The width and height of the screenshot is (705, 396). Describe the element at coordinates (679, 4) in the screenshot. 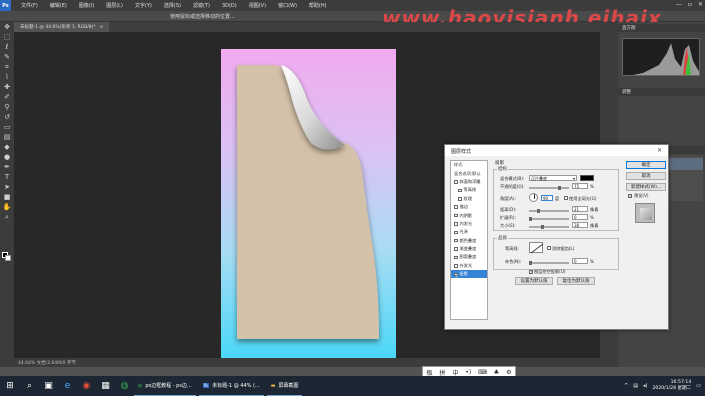

I see `minimize-icon: —` at that location.